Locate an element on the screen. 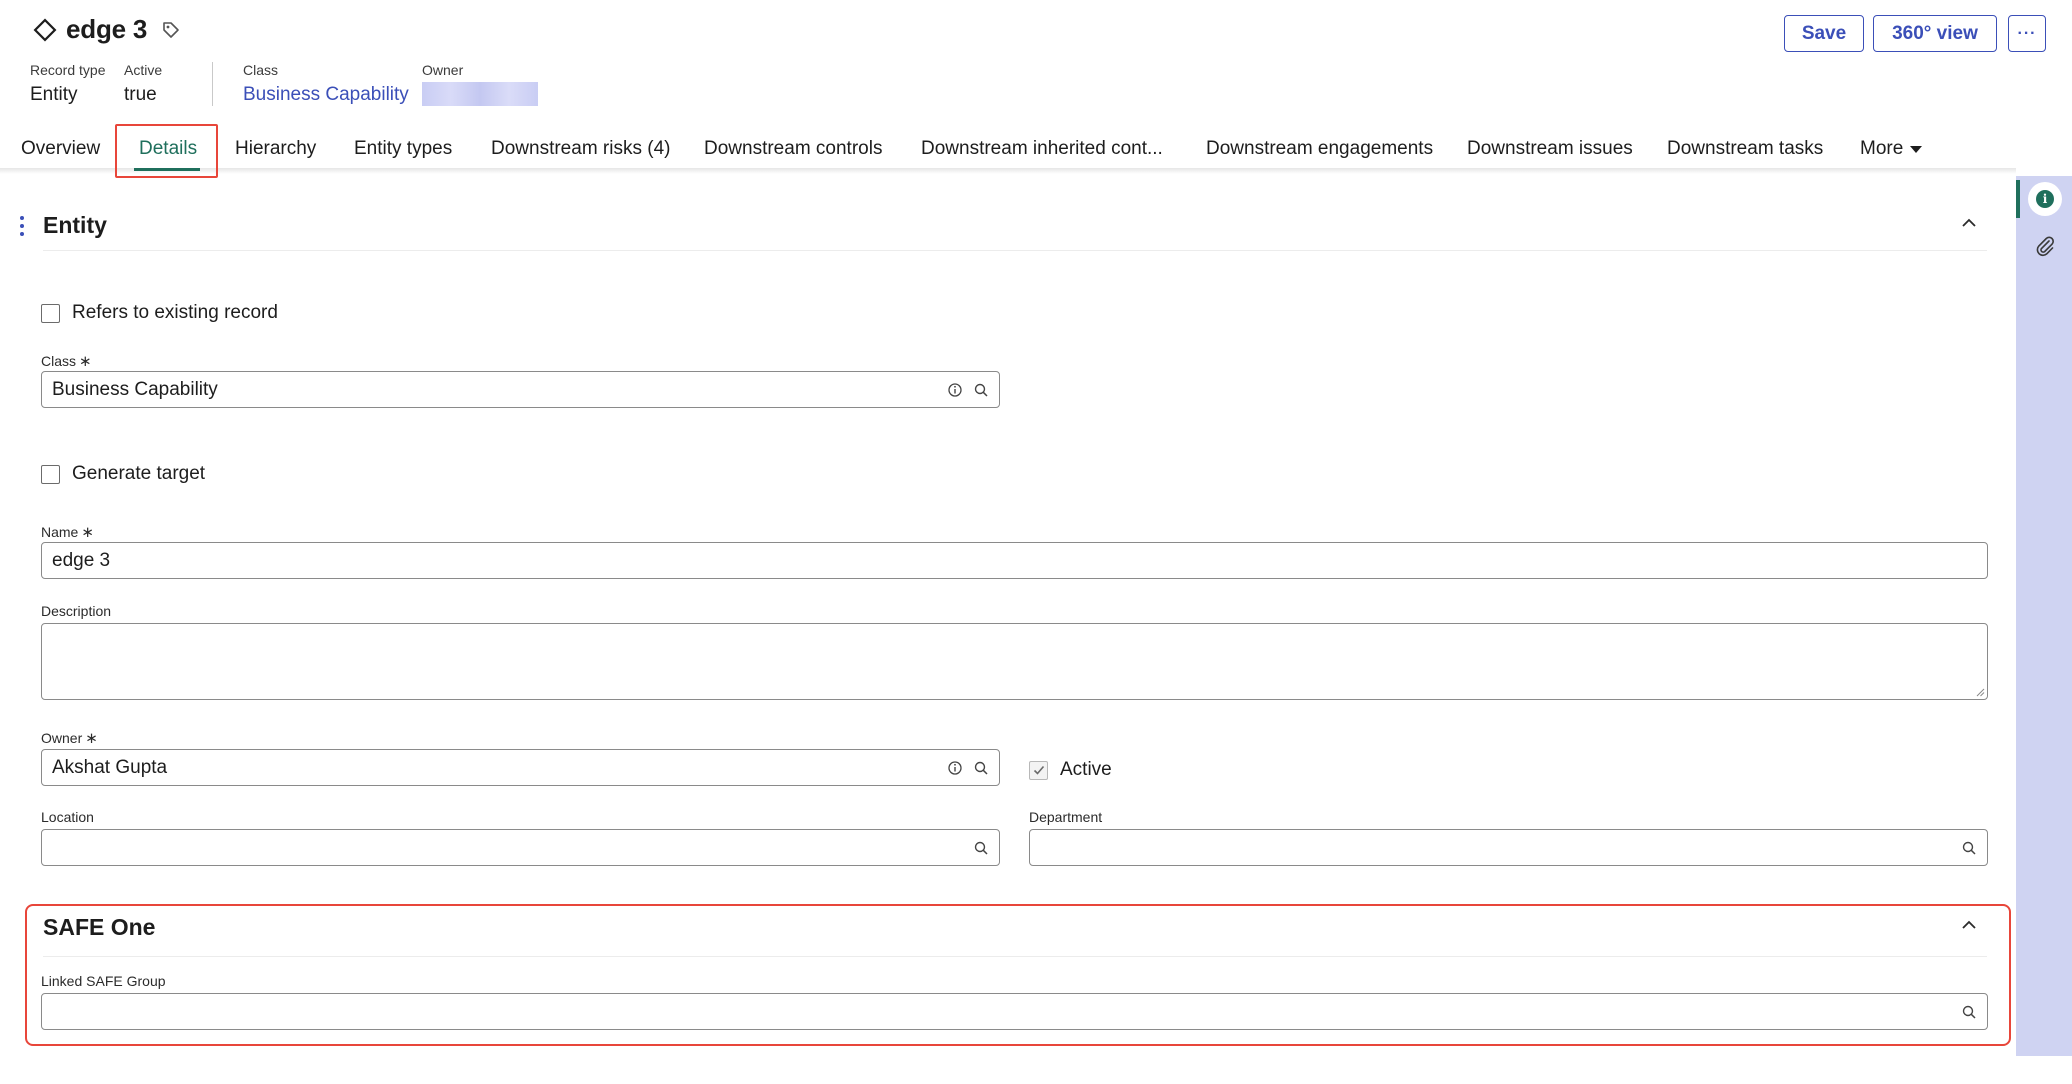  tab-downstream-tasks: Downstream tasks is located at coordinates (1745, 149).